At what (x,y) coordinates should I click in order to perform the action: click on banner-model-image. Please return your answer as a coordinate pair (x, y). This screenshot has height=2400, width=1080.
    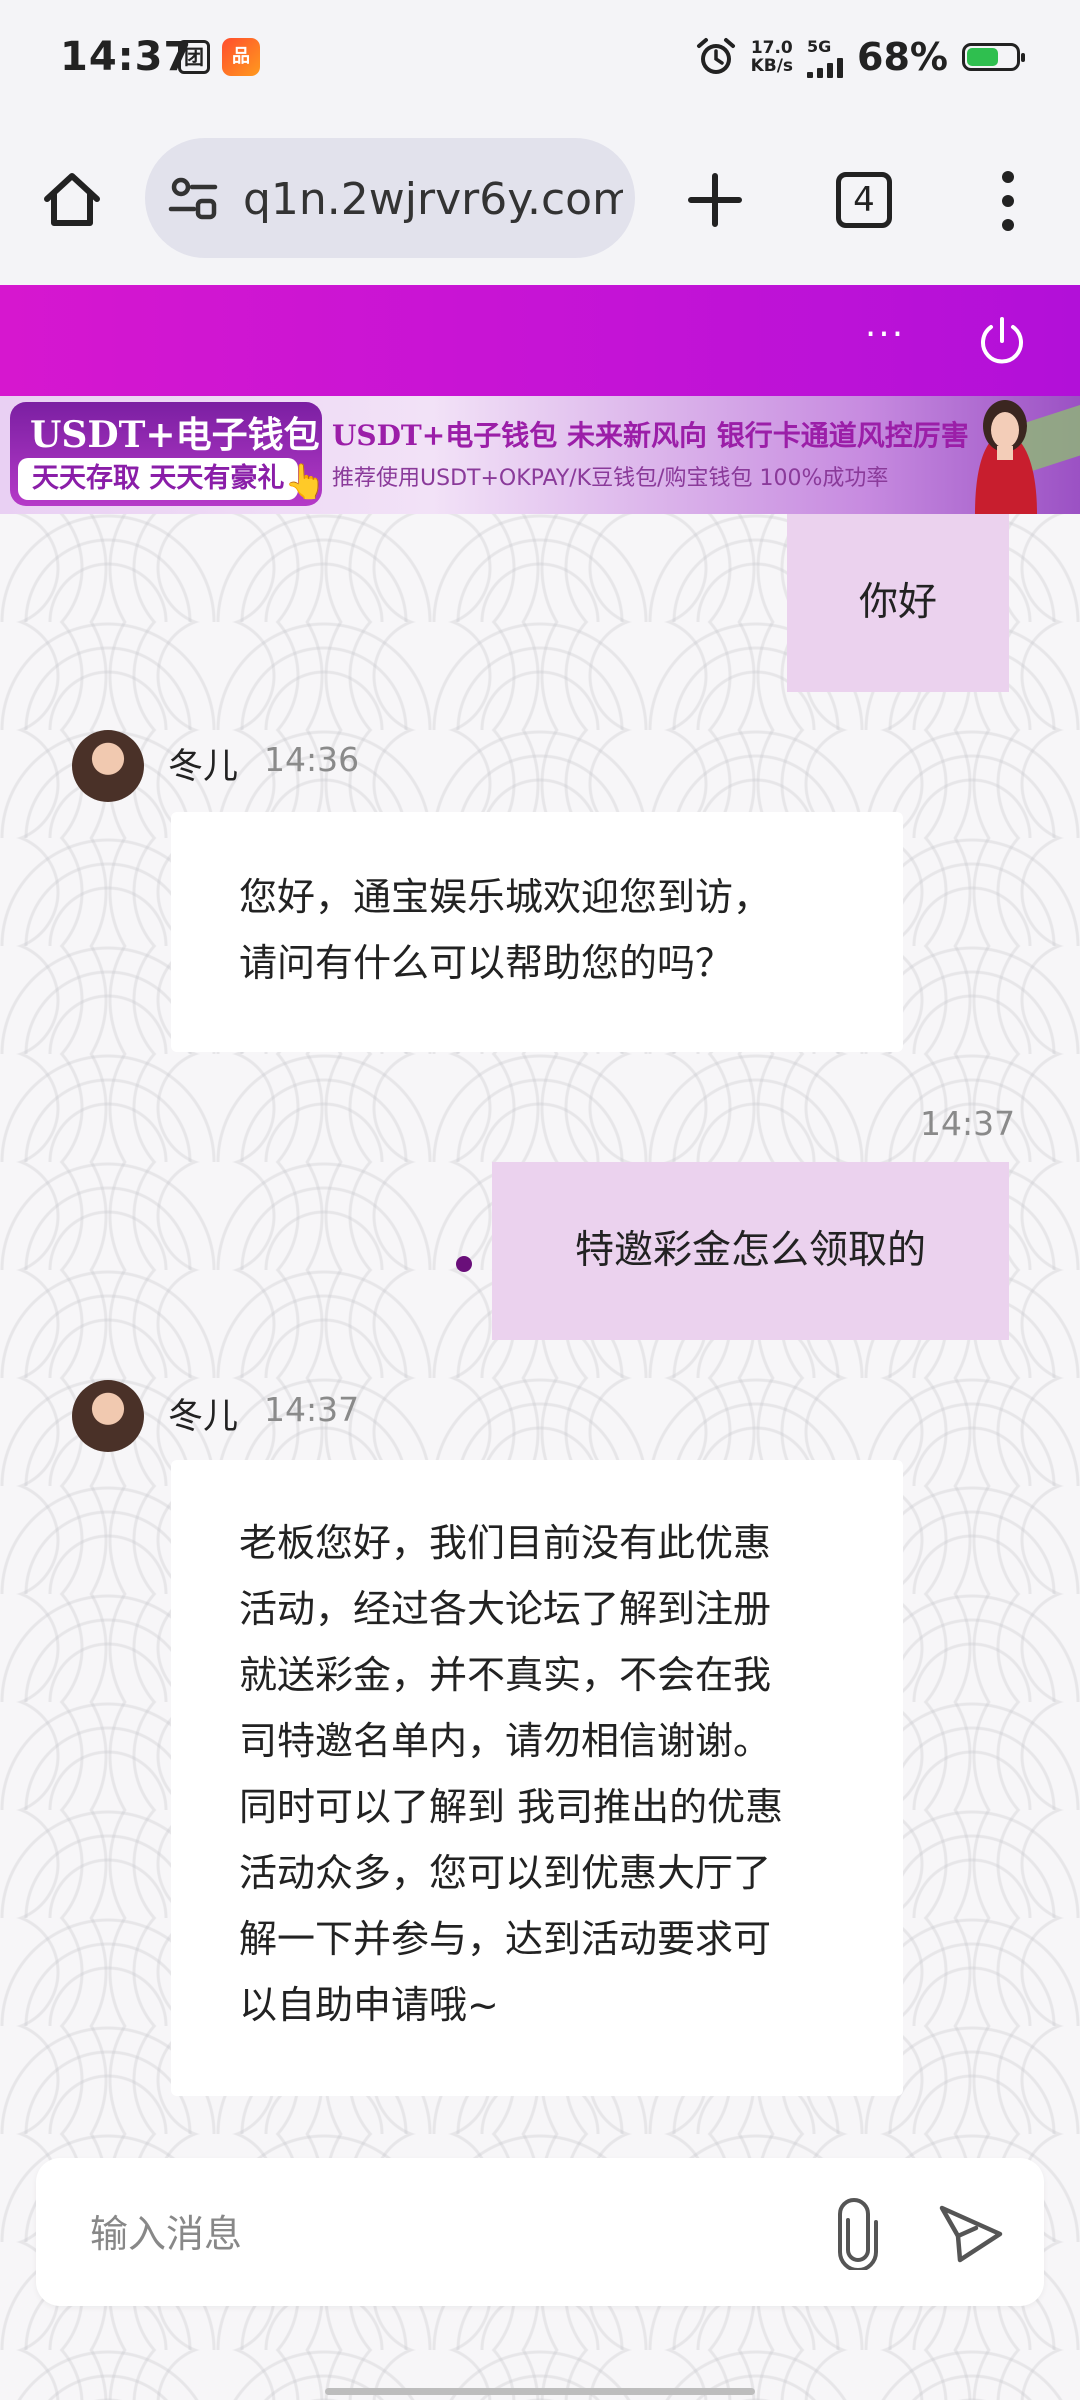
    Looking at the image, I should click on (1006, 457).